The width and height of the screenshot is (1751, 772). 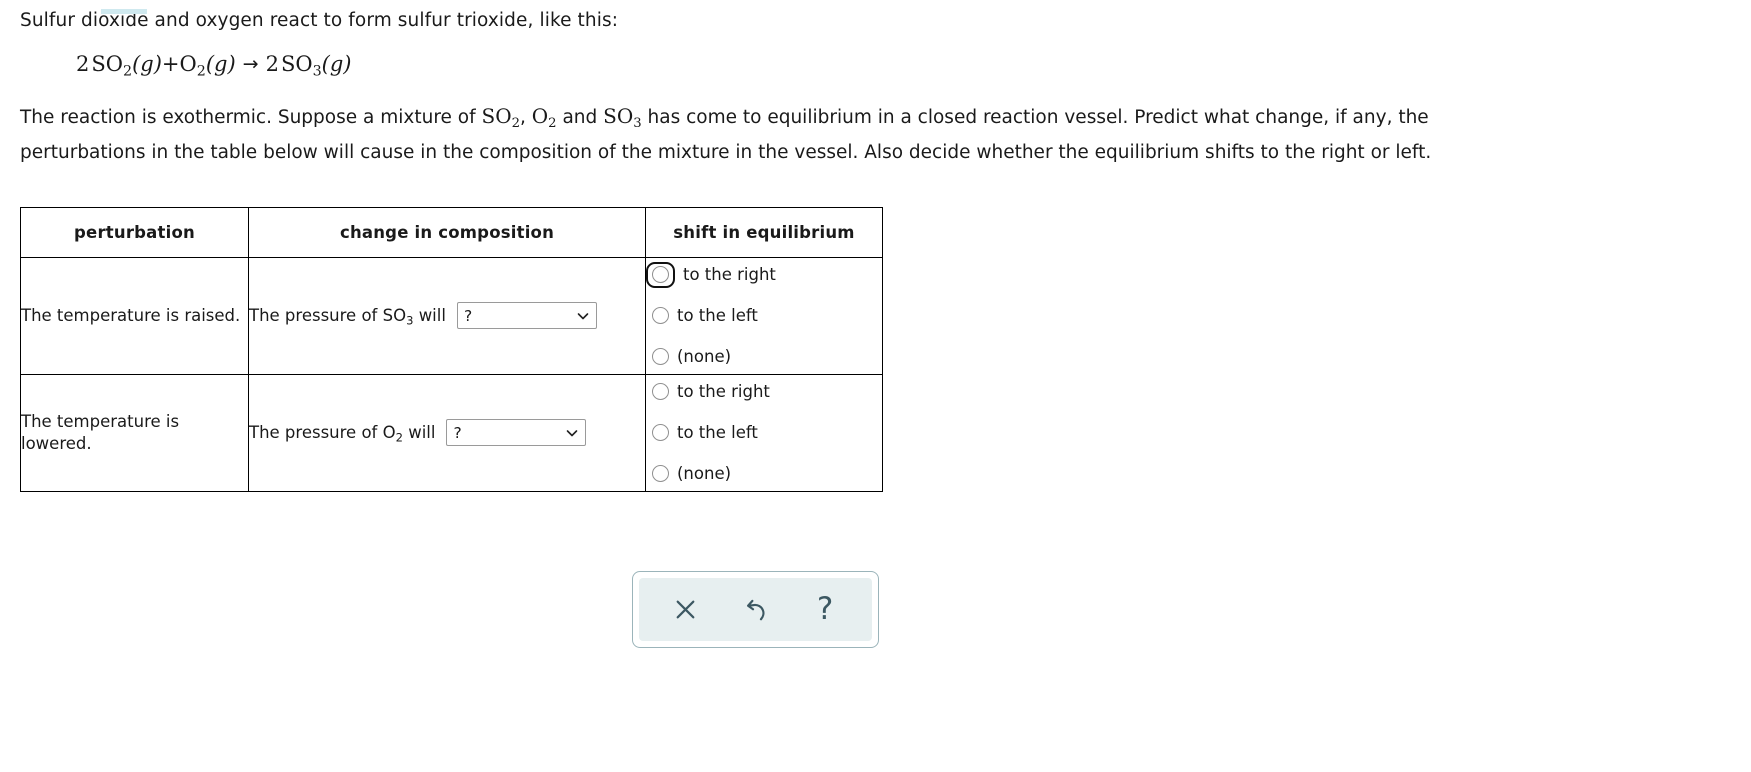 What do you see at coordinates (468, 315) in the screenshot?
I see `pressure-dropdown-row1-value: ?` at bounding box center [468, 315].